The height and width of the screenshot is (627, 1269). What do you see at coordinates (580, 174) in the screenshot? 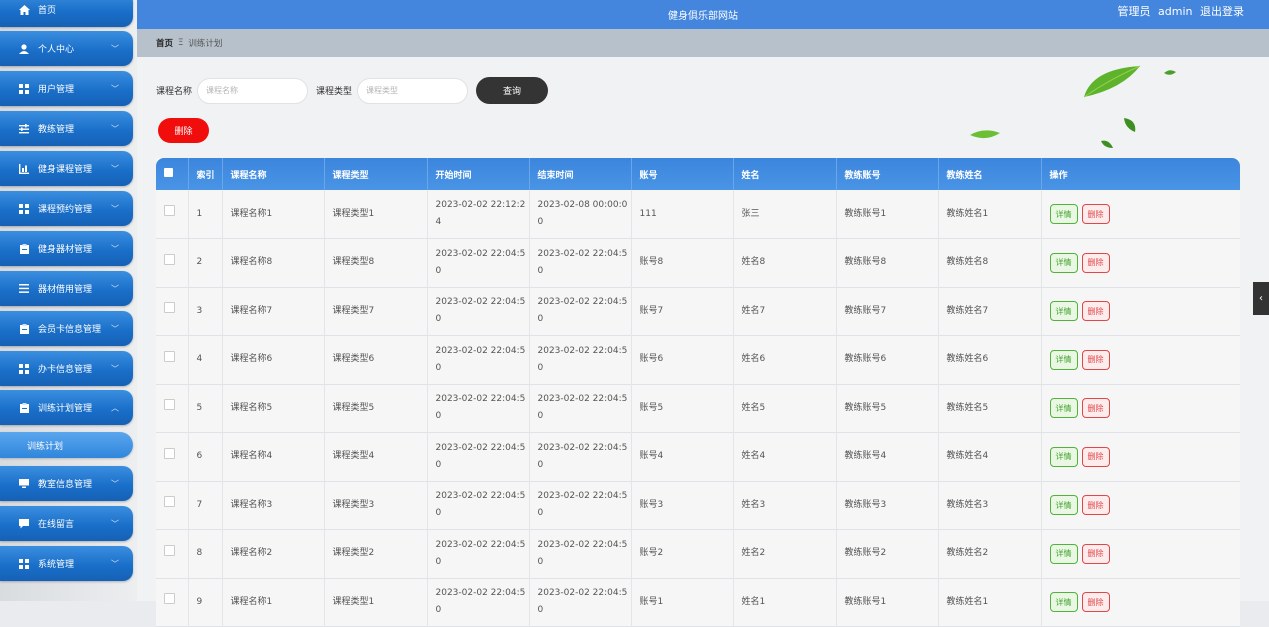
I see `column-header: 结束时间` at bounding box center [580, 174].